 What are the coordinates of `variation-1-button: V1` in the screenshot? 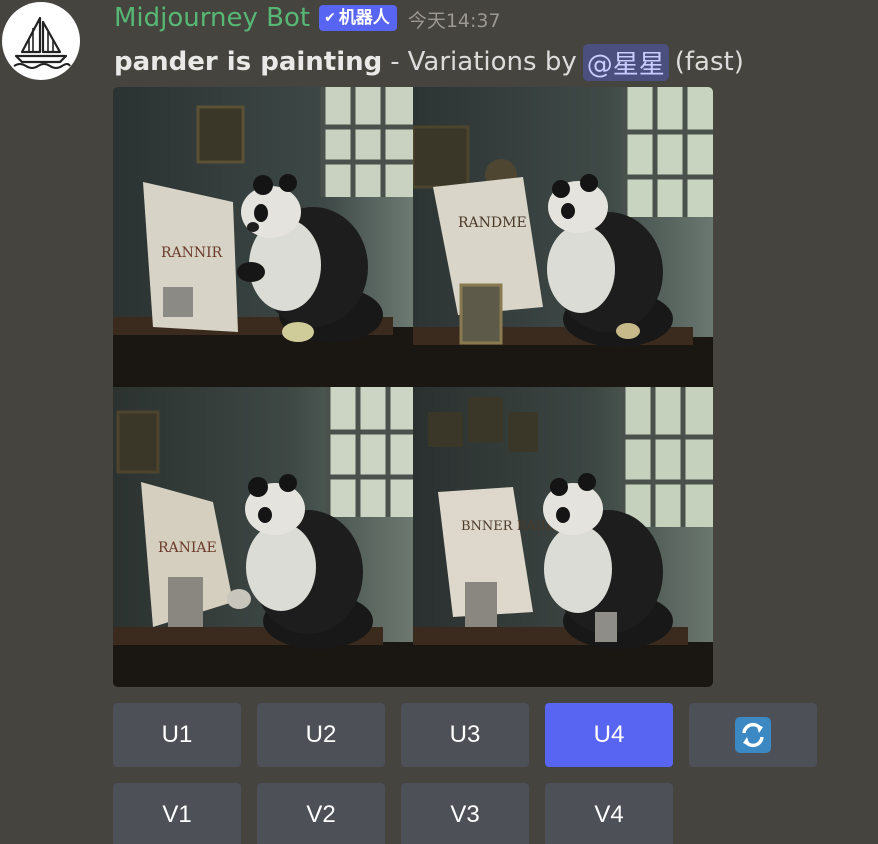 It's located at (177, 813).